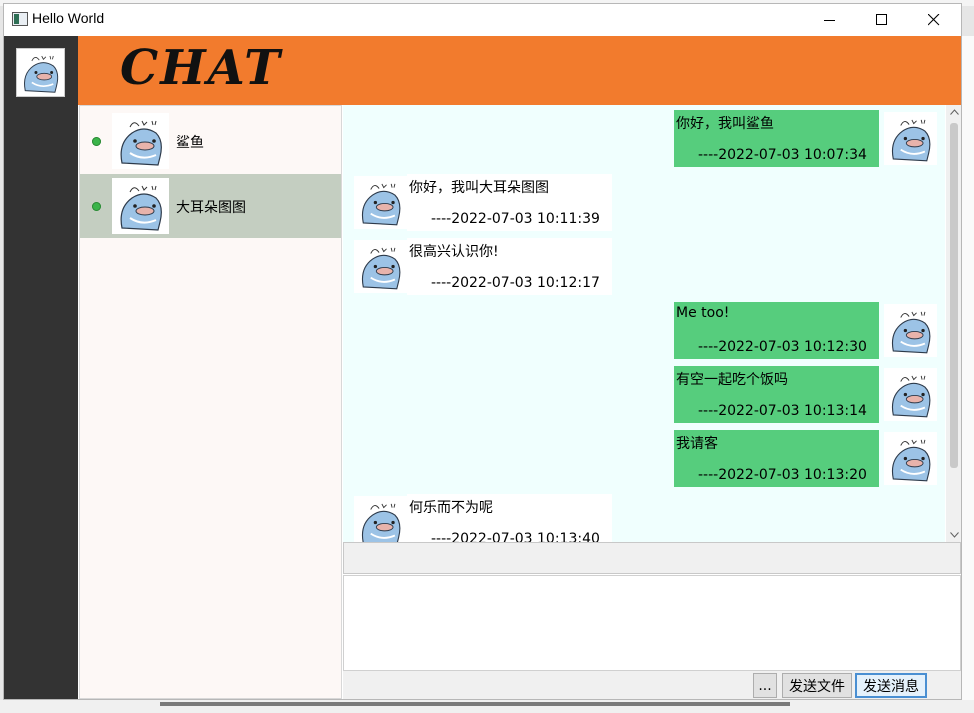 This screenshot has height=713, width=974. What do you see at coordinates (782, 347) in the screenshot?
I see `message-time: ----2022-07-03 10:12:30` at bounding box center [782, 347].